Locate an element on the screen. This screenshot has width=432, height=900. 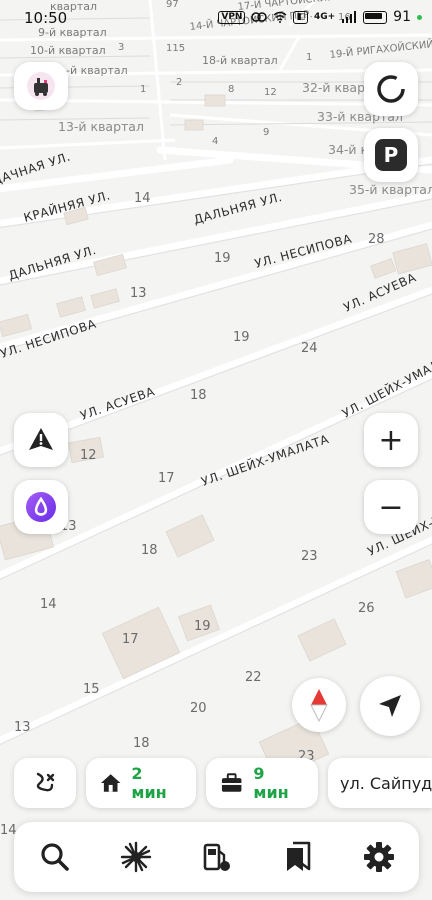
compass-icon is located at coordinates (319, 705).